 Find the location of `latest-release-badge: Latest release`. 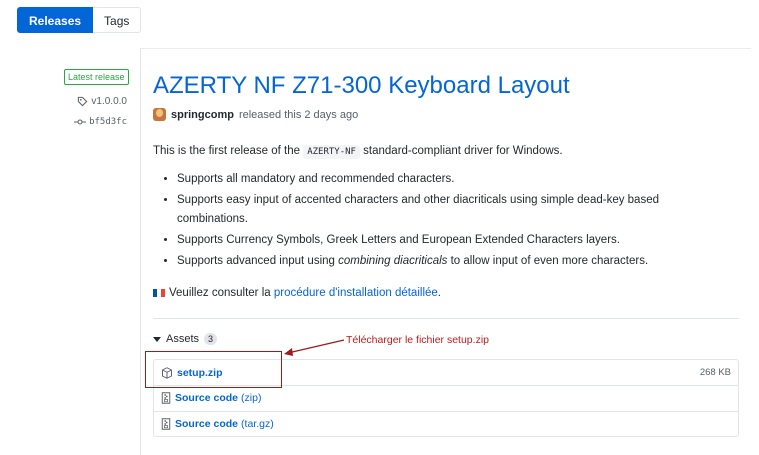

latest-release-badge: Latest release is located at coordinates (96, 77).